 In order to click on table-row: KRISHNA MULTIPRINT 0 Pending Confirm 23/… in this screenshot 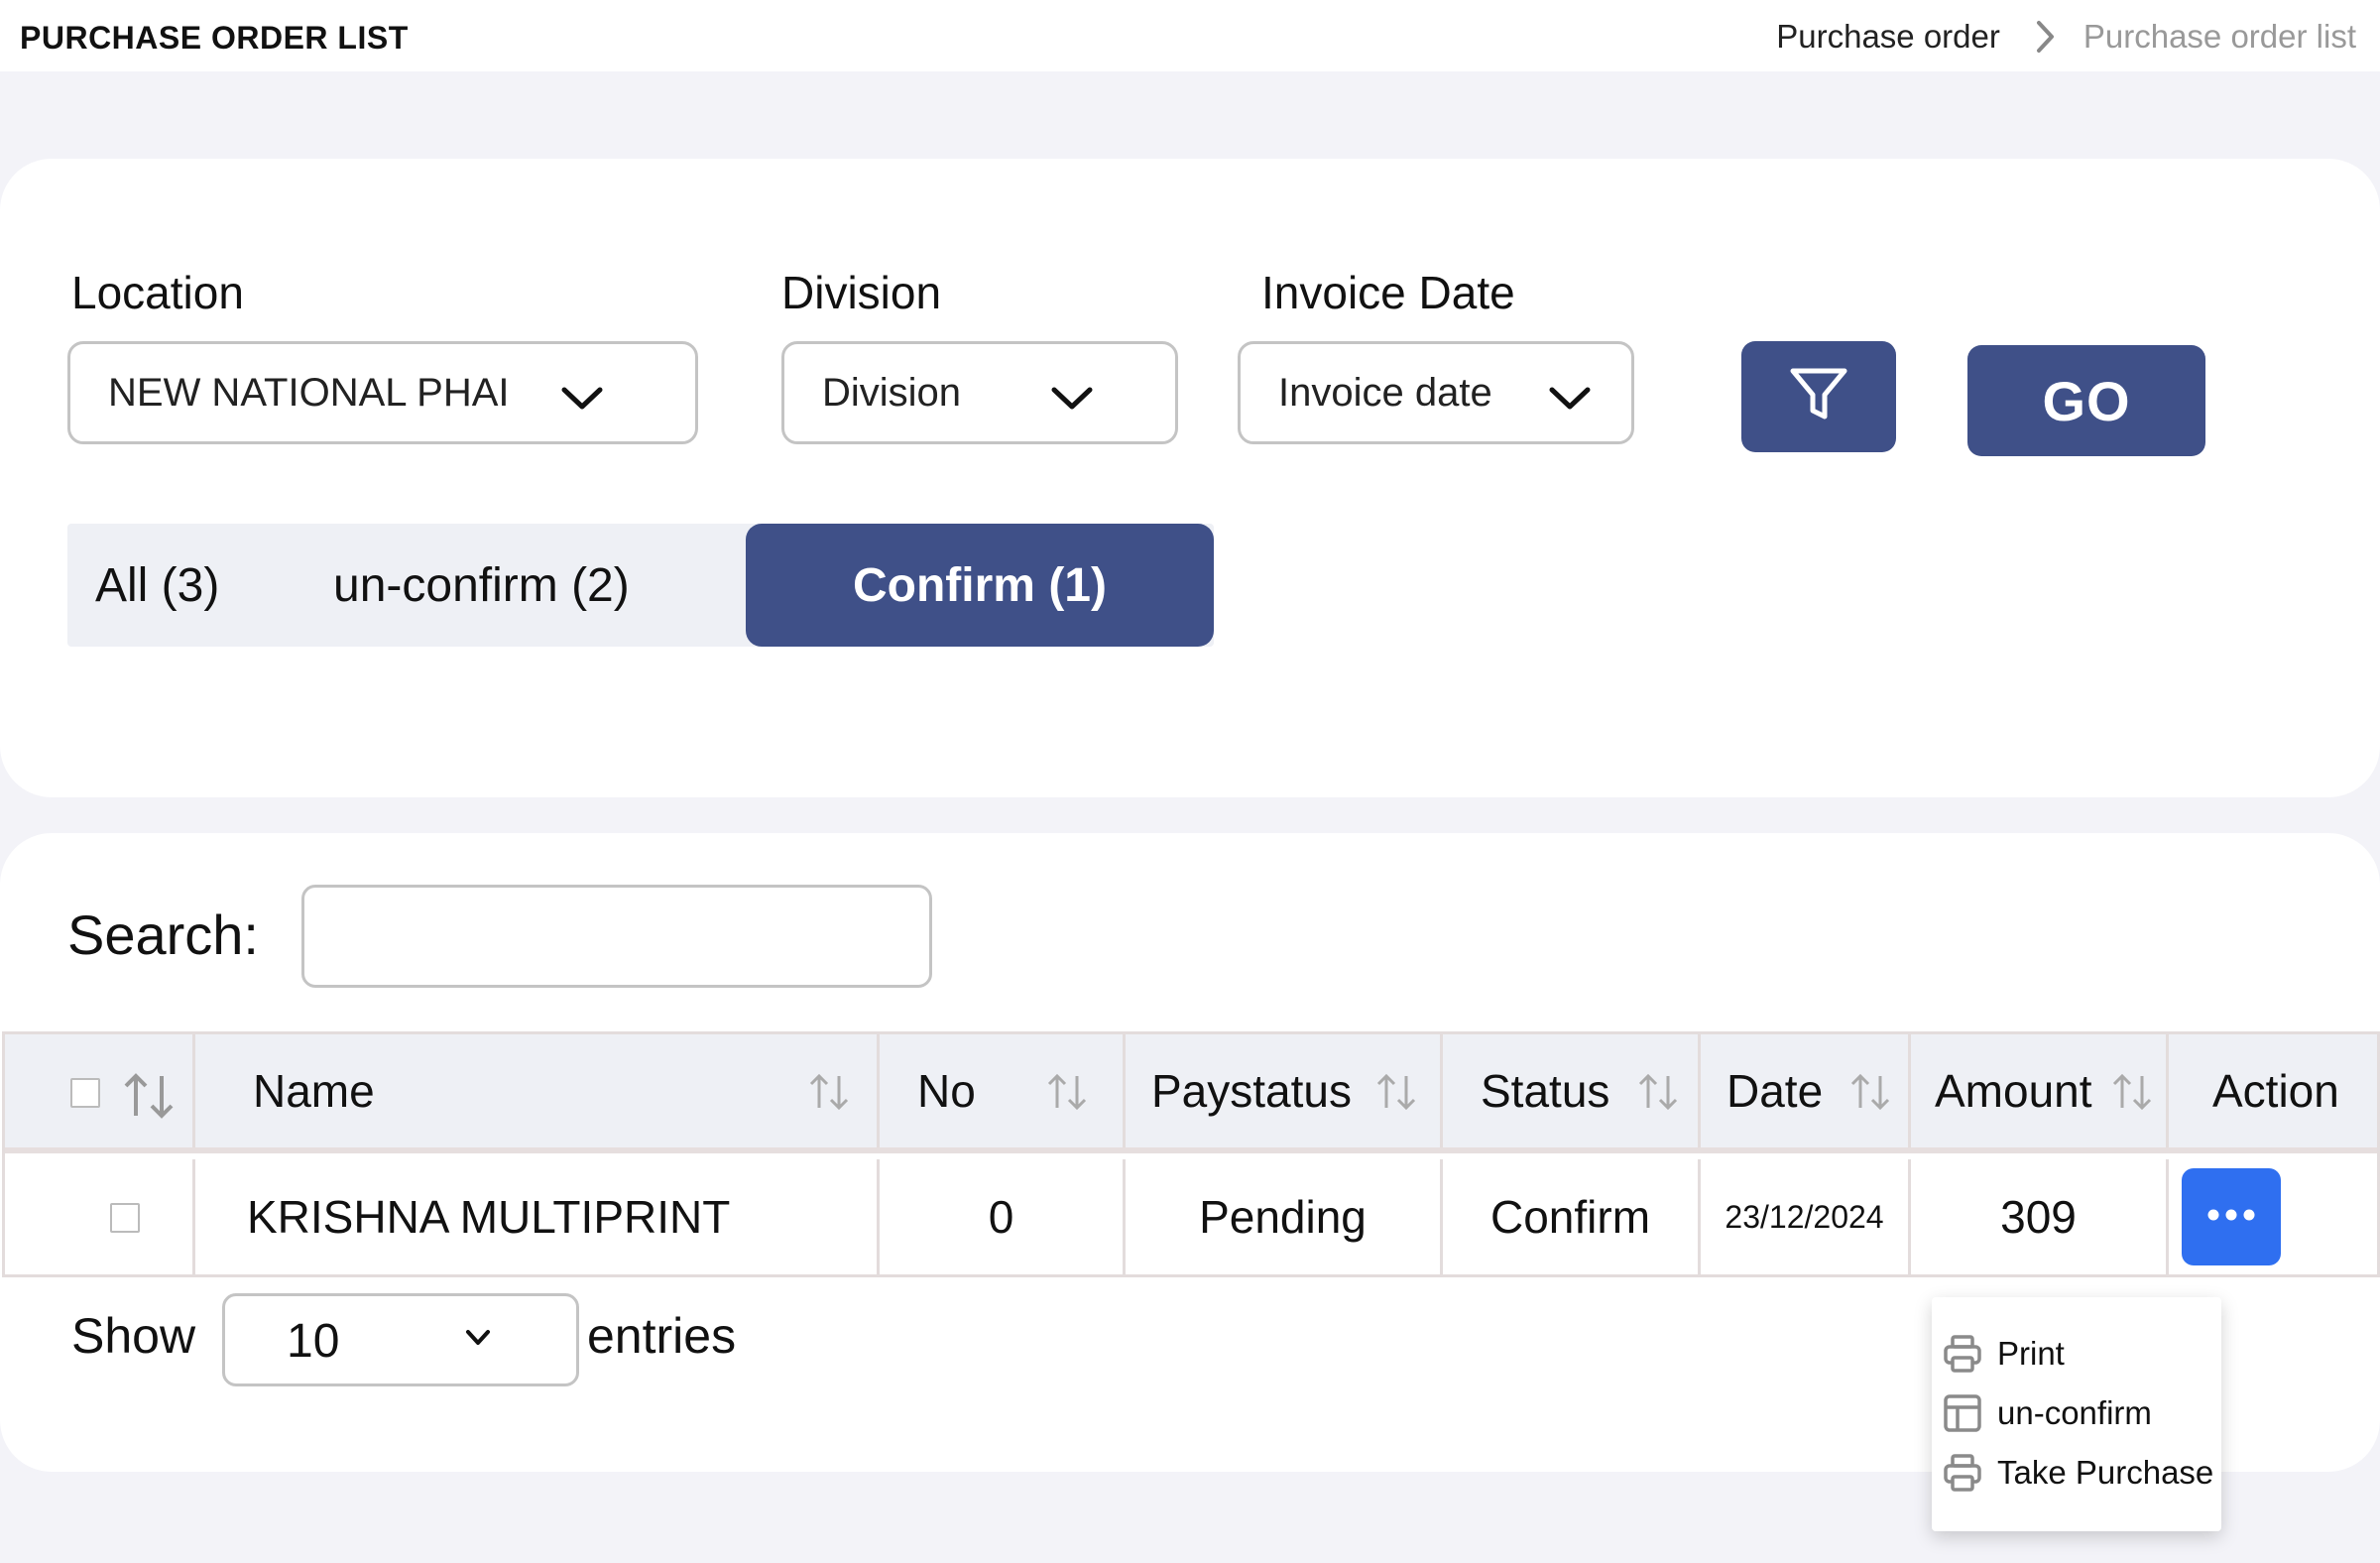, I will do `click(1191, 1216)`.